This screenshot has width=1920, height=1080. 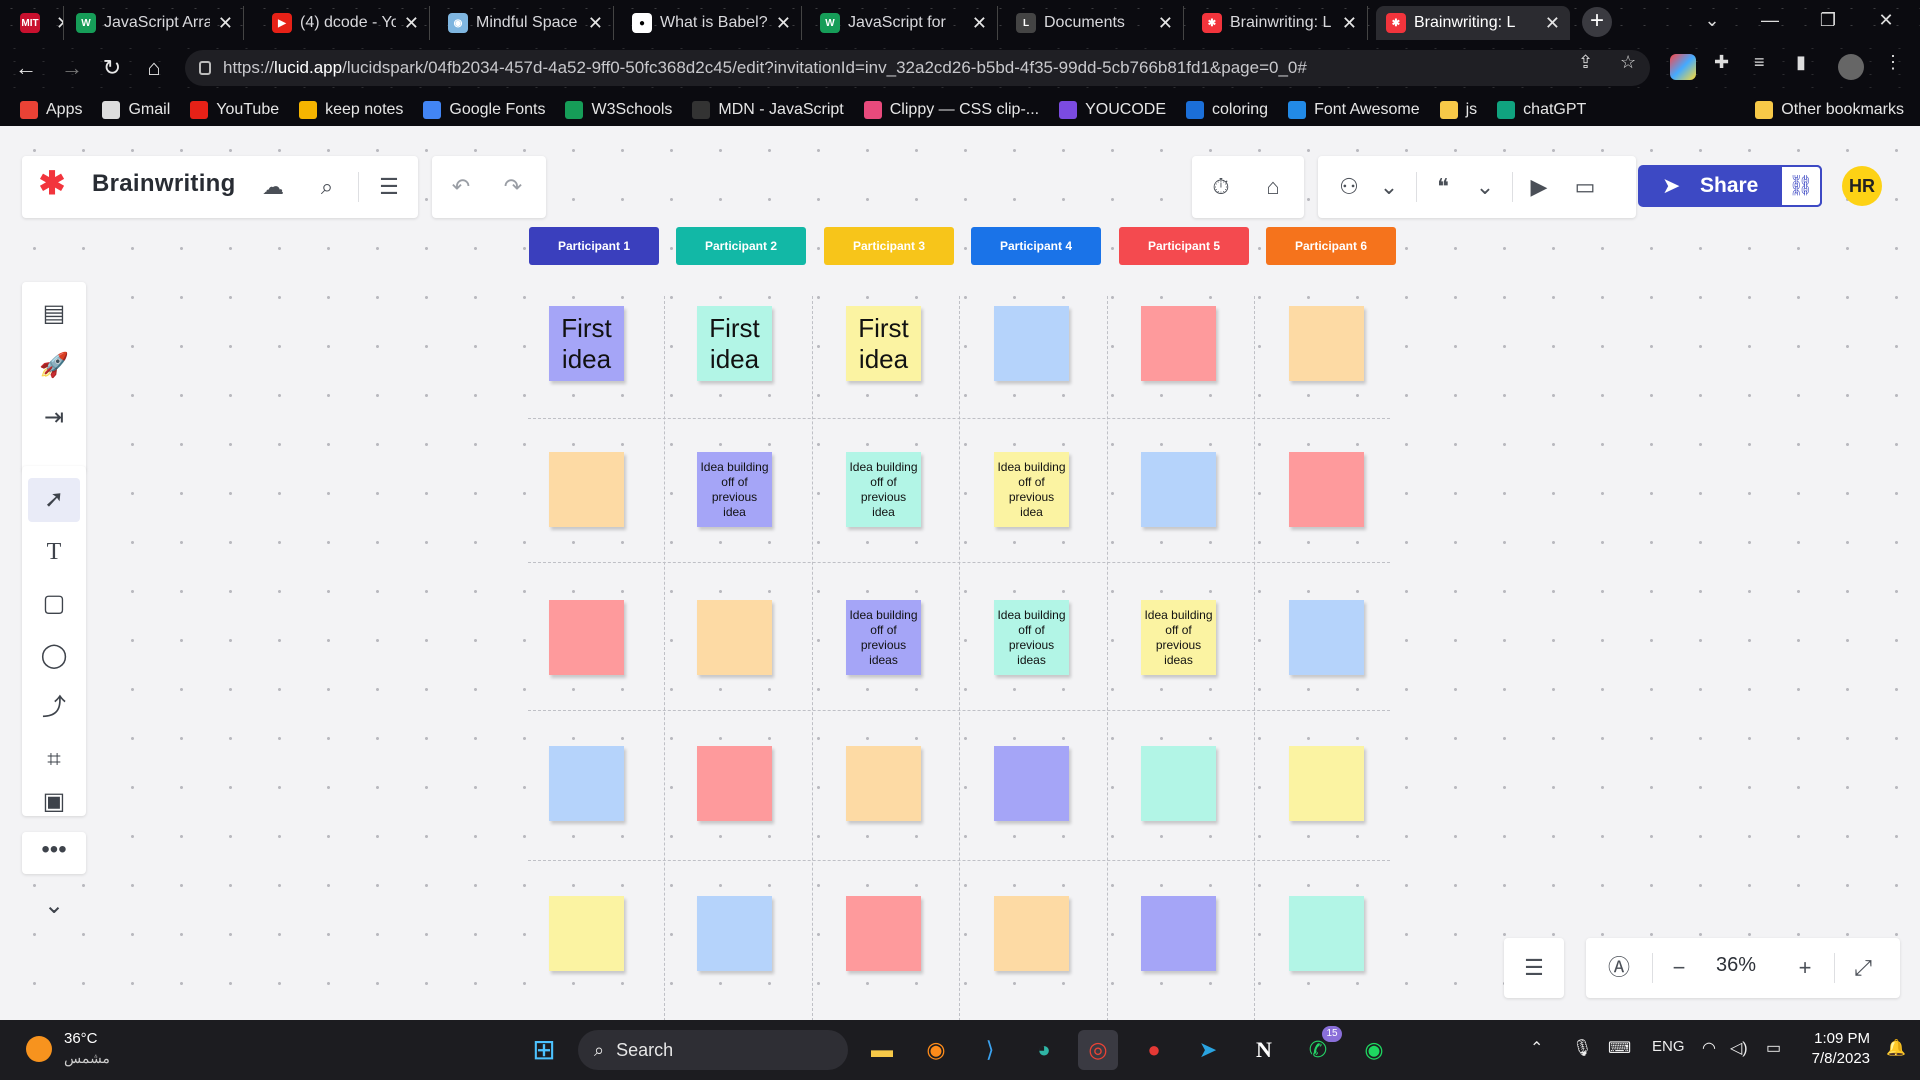 I want to click on media-control-icon: ≡, so click(x=1759, y=62).